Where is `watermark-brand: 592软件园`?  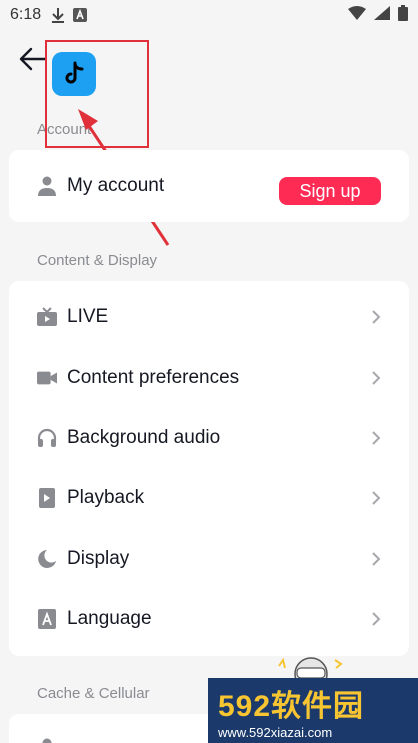 watermark-brand: 592软件园 is located at coordinates (291, 706).